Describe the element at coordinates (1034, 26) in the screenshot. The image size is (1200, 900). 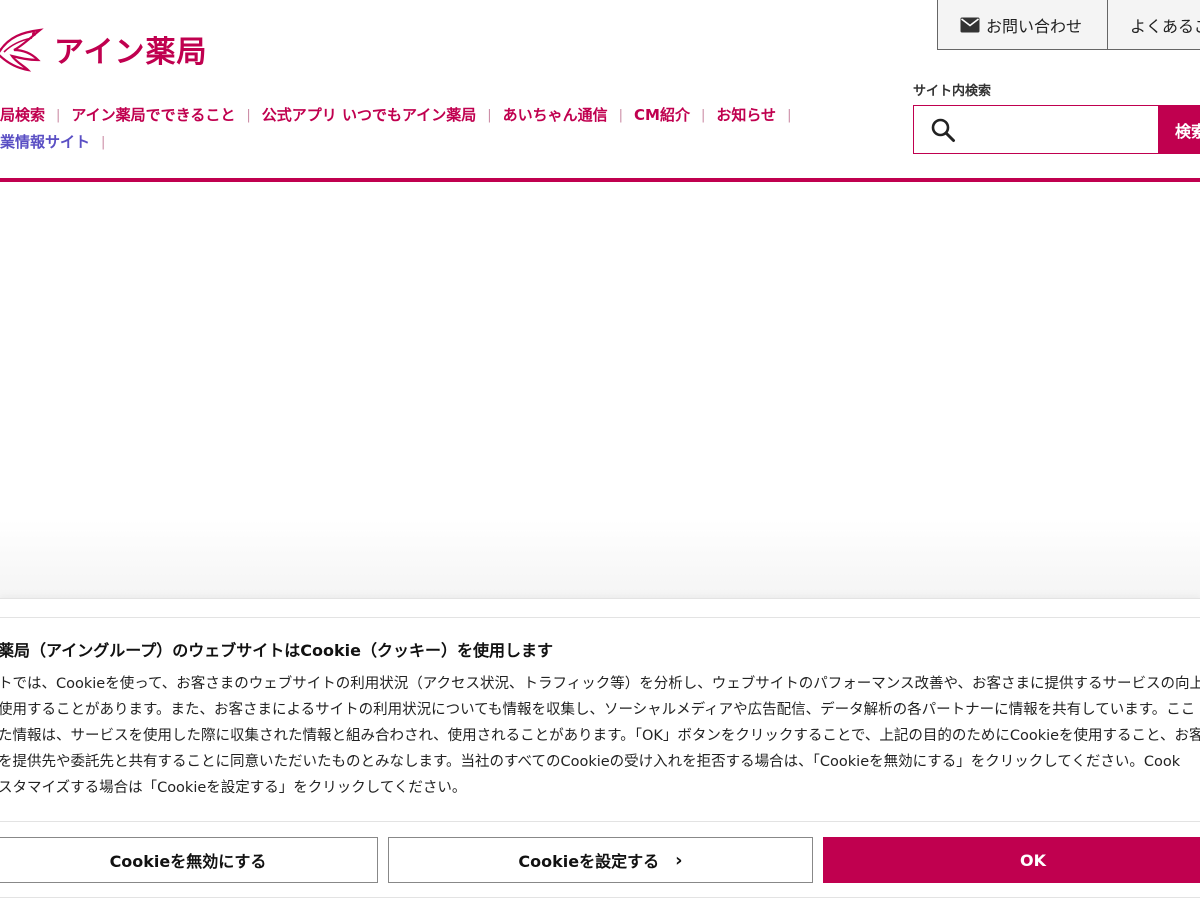
I see `contact-label: お問い合わせ` at that location.